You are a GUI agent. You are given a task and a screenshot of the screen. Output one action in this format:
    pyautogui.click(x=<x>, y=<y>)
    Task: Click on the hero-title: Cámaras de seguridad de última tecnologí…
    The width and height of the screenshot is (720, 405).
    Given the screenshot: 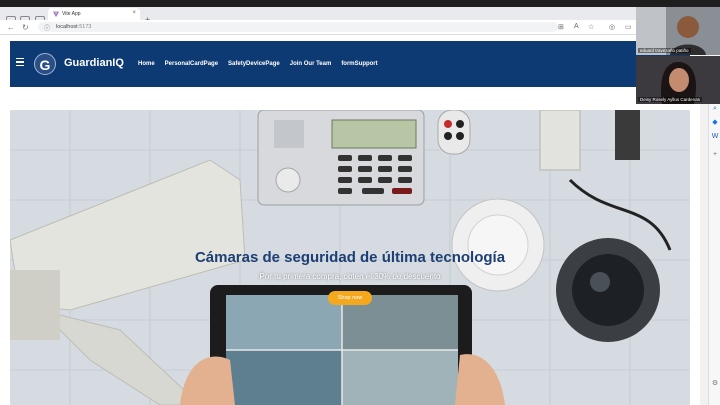 What is the action you would take?
    pyautogui.click(x=350, y=257)
    